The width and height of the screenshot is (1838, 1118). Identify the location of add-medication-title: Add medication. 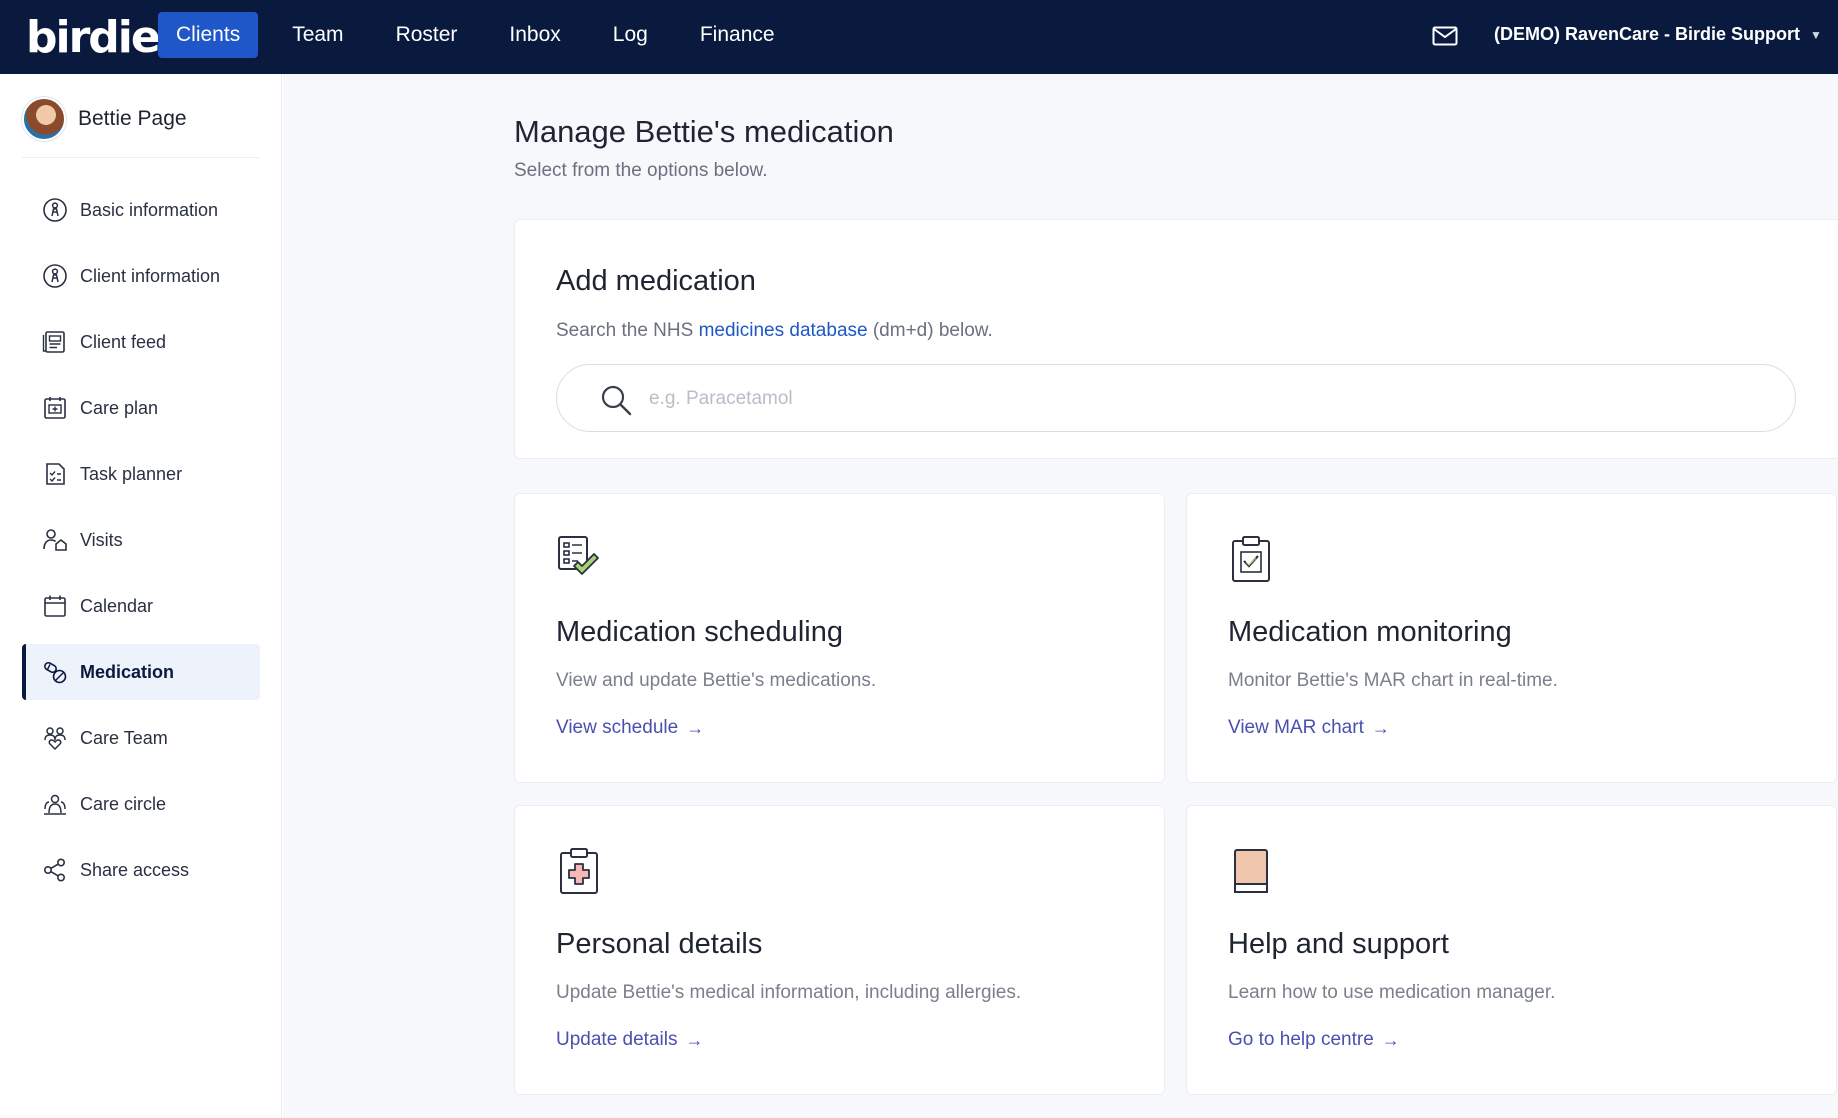
(656, 281).